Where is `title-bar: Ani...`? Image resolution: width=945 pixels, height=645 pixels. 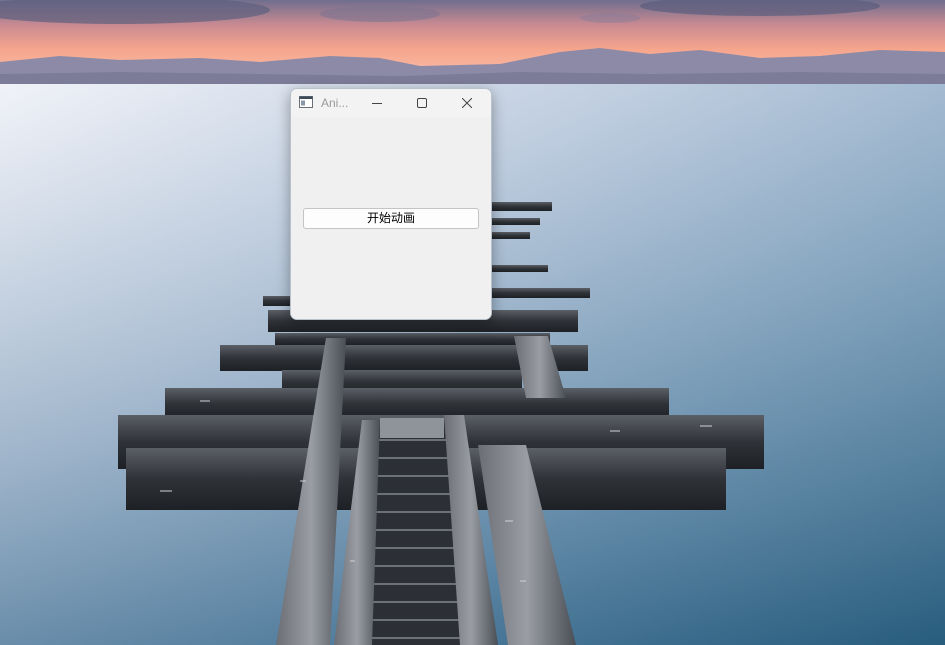 title-bar: Ani... is located at coordinates (391, 103).